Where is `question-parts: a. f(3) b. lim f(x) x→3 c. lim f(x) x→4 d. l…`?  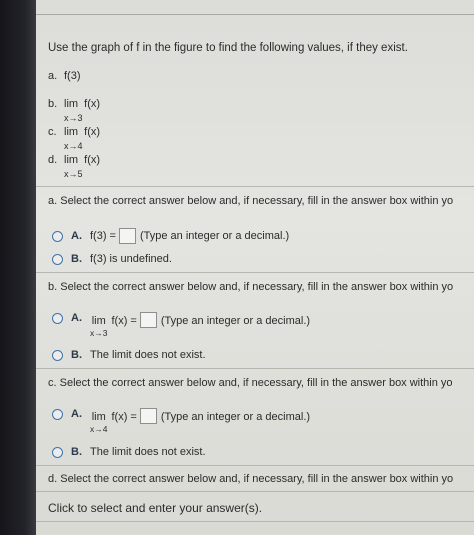 question-parts: a. f(3) b. lim f(x) x→3 c. lim f(x) x→4 d. l… is located at coordinates (74, 126).